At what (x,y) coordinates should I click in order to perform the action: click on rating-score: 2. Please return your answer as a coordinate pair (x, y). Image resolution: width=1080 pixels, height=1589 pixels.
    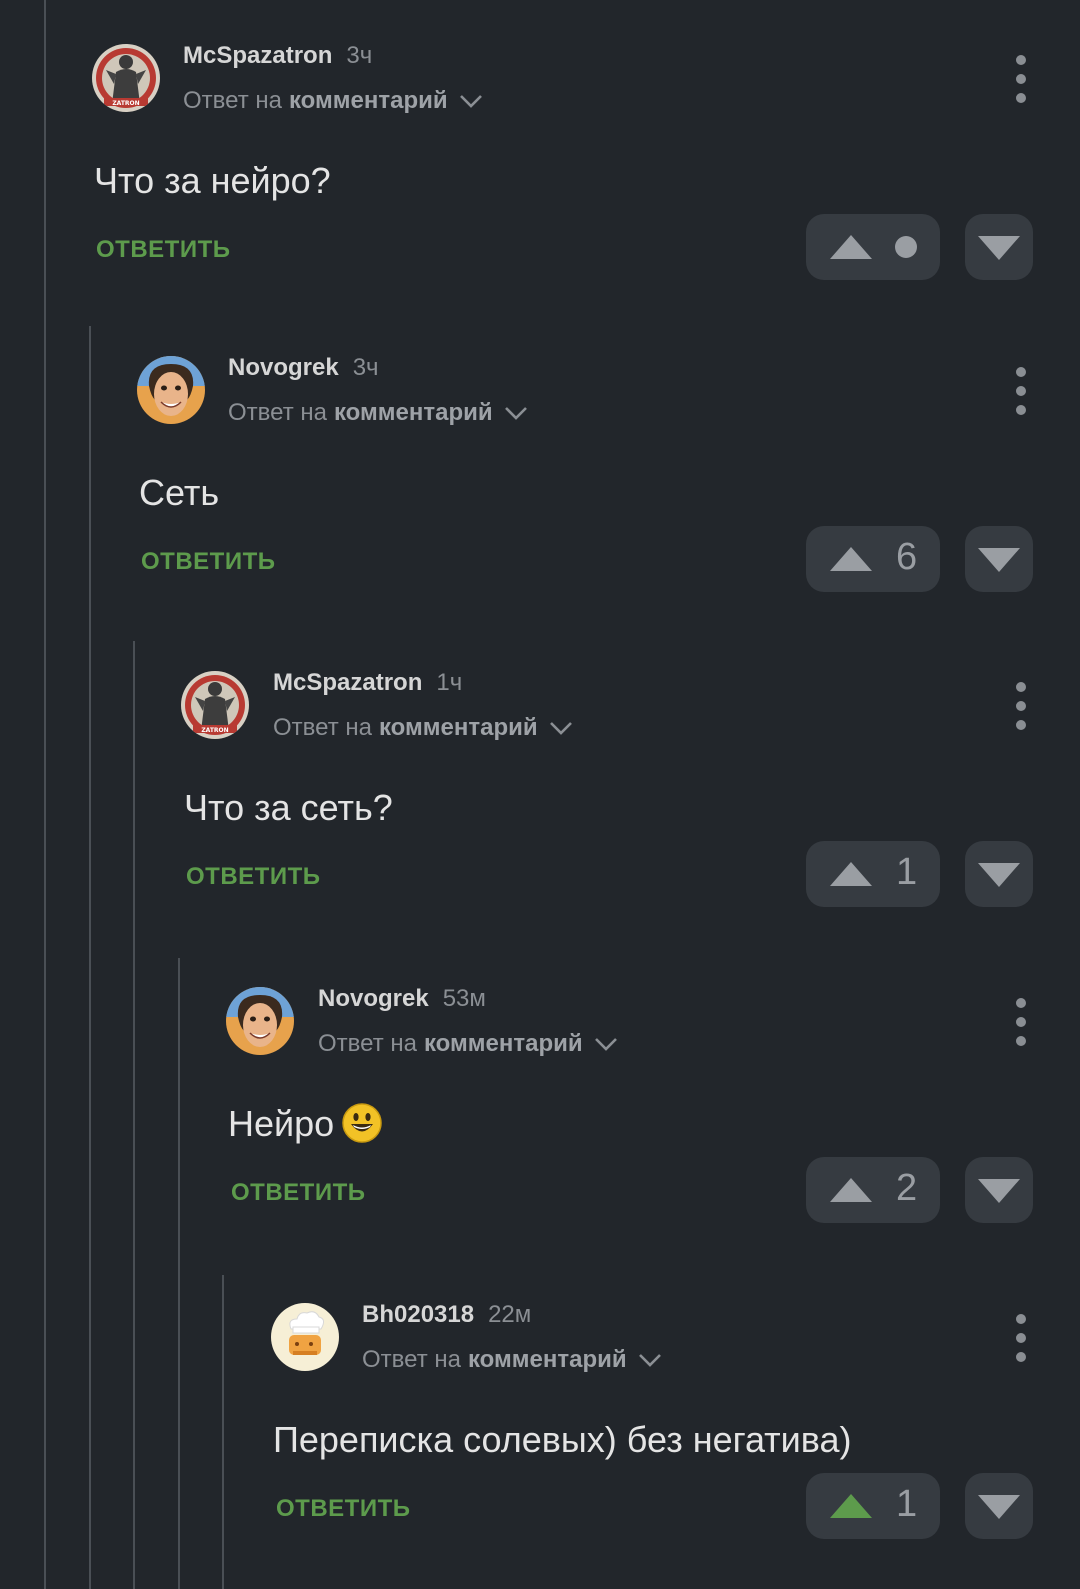
    Looking at the image, I should click on (907, 1188).